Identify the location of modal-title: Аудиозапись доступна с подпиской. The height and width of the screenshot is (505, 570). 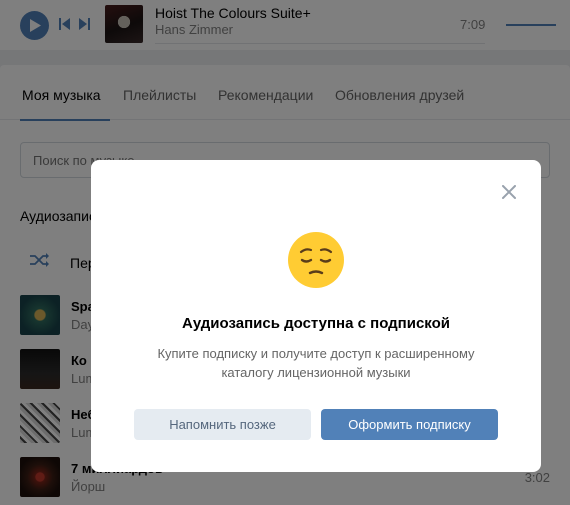
(315, 323).